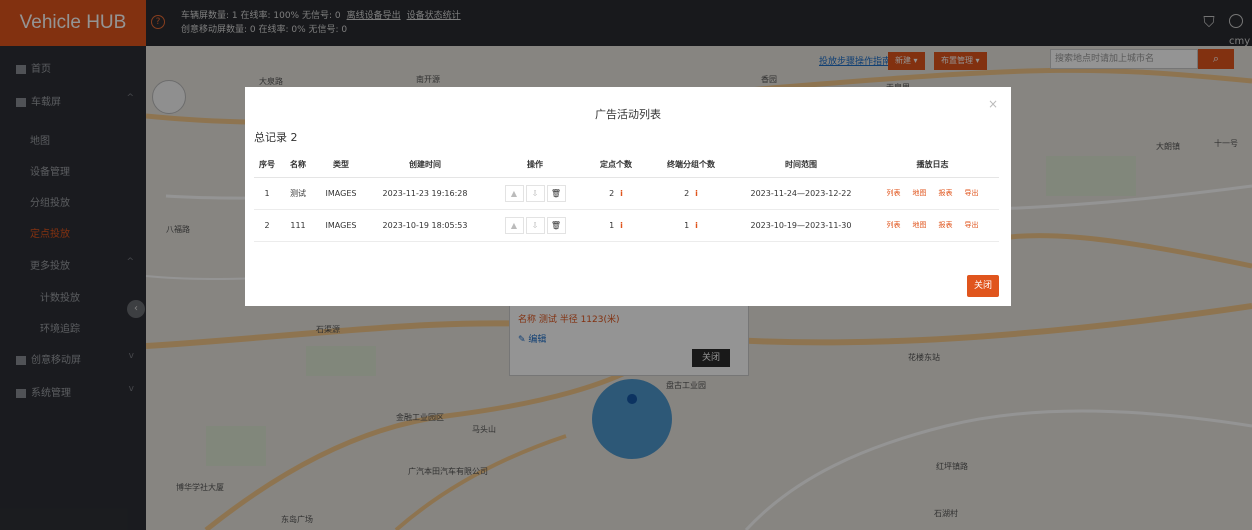 The height and width of the screenshot is (530, 1252). Describe the element at coordinates (425, 193) in the screenshot. I see `cell-created: 2023-11-23 19:16:28` at that location.